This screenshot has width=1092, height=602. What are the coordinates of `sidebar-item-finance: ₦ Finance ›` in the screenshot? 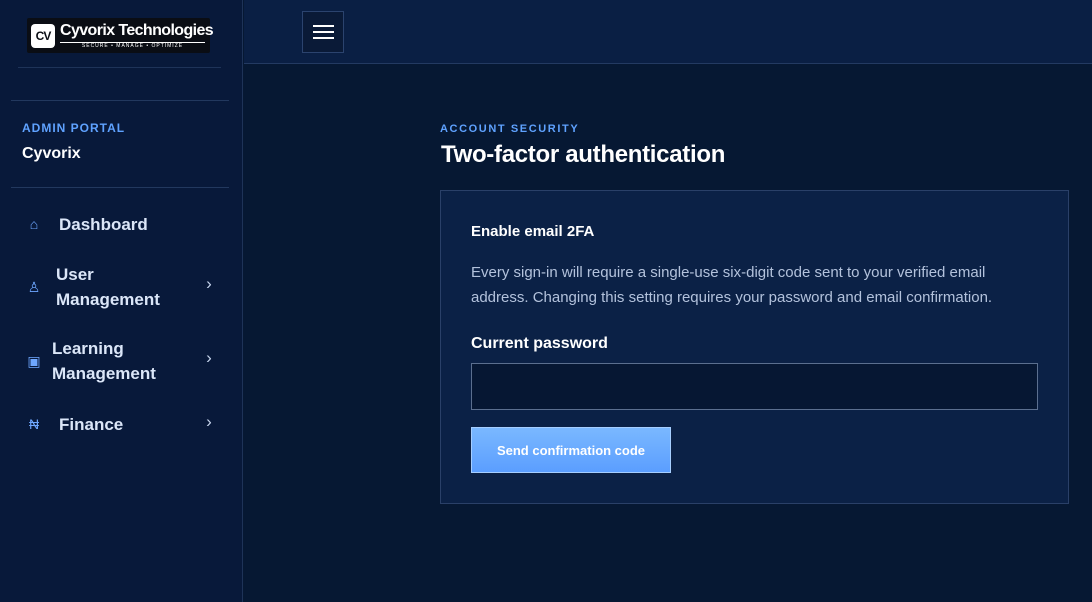 It's located at (120, 424).